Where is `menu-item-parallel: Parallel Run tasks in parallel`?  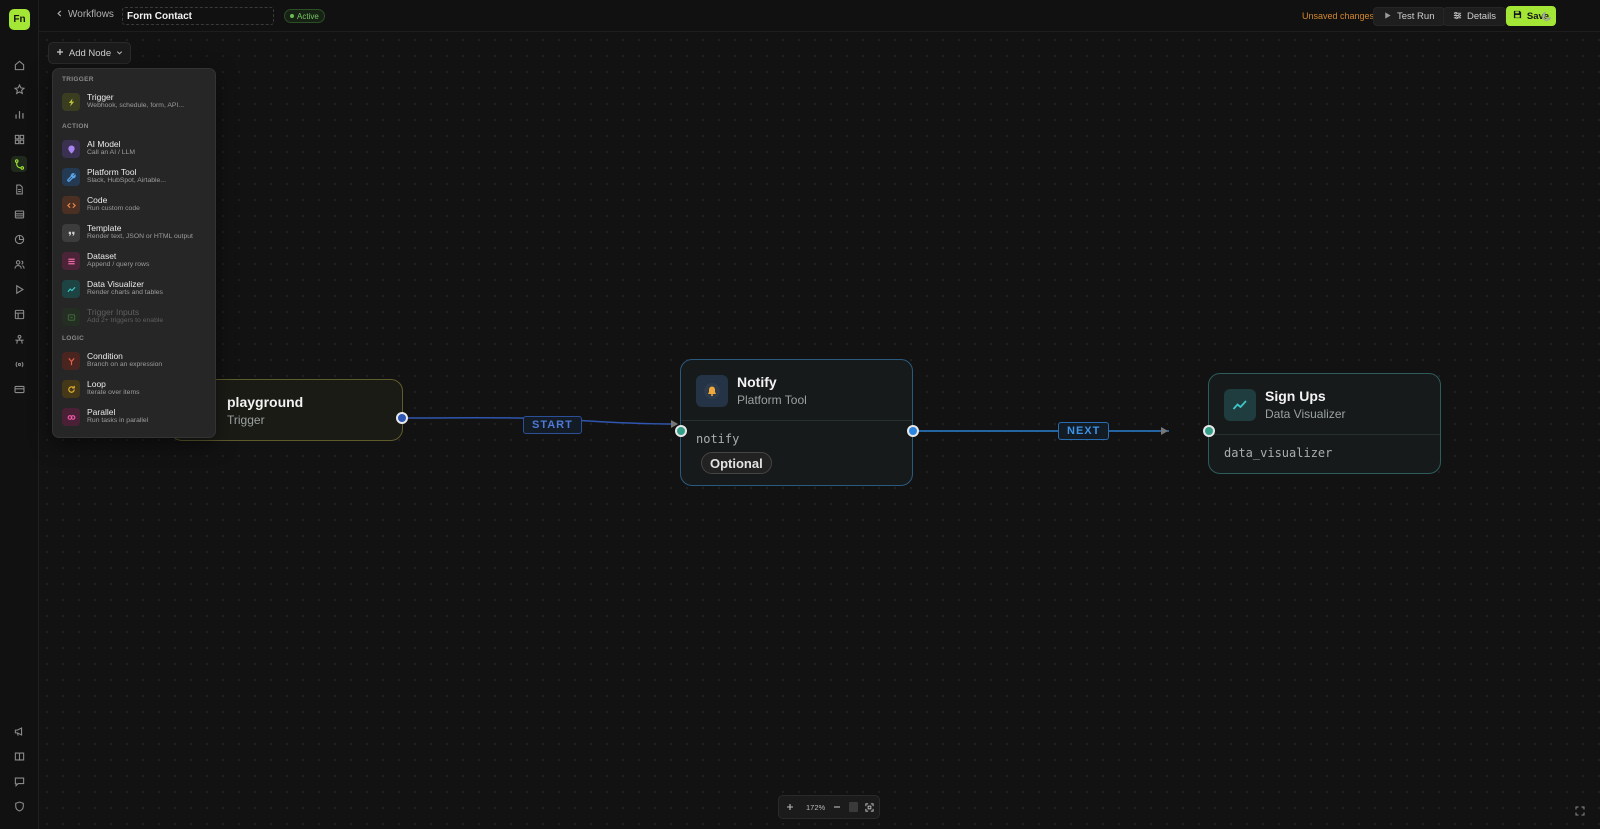 menu-item-parallel: Parallel Run tasks in parallel is located at coordinates (136, 417).